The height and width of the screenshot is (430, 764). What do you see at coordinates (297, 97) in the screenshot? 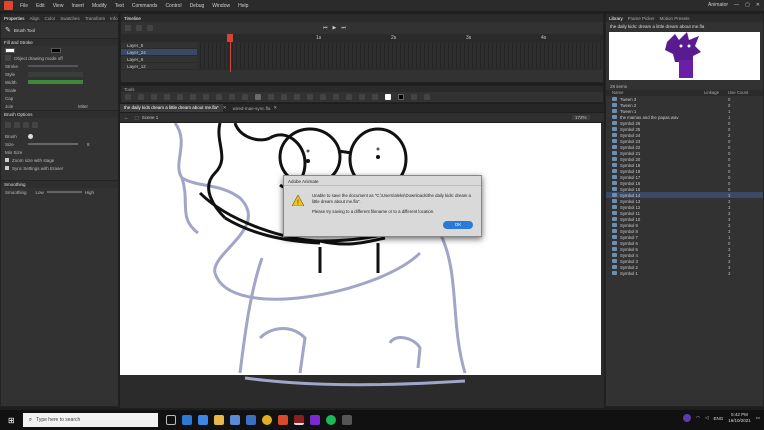
I see `paint-bucket-icon` at bounding box center [297, 97].